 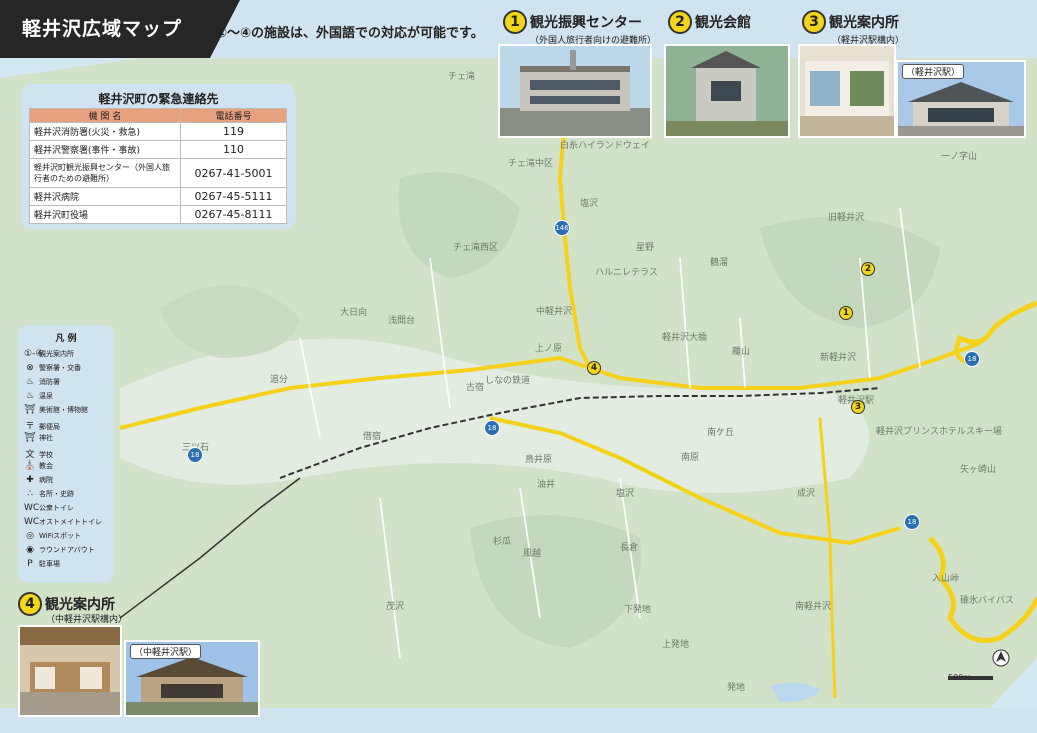 What do you see at coordinates (49, 382) in the screenshot?
I see `legend-label: 消防署` at bounding box center [49, 382].